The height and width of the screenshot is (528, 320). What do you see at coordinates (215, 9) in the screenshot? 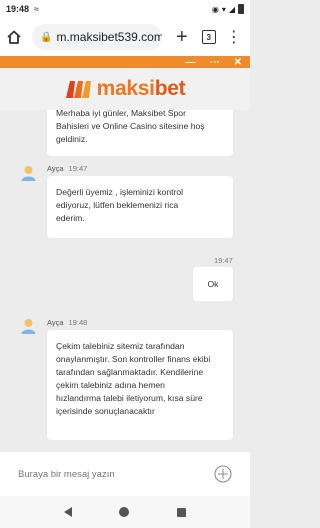
I see `alarm-icon: ◉` at bounding box center [215, 9].